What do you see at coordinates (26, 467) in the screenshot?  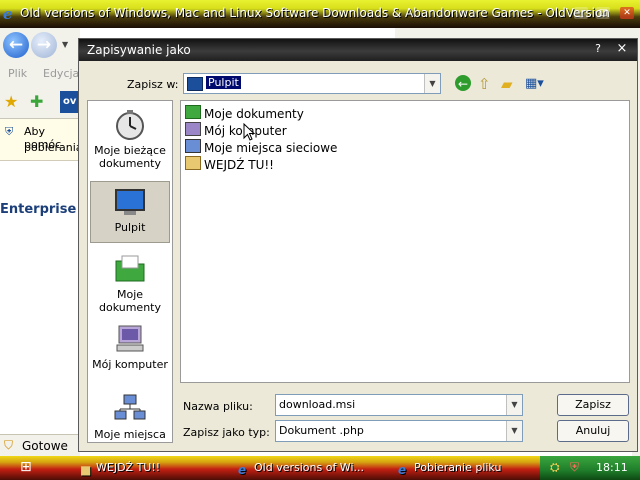 I see `start-windows-icon: ⊞` at bounding box center [26, 467].